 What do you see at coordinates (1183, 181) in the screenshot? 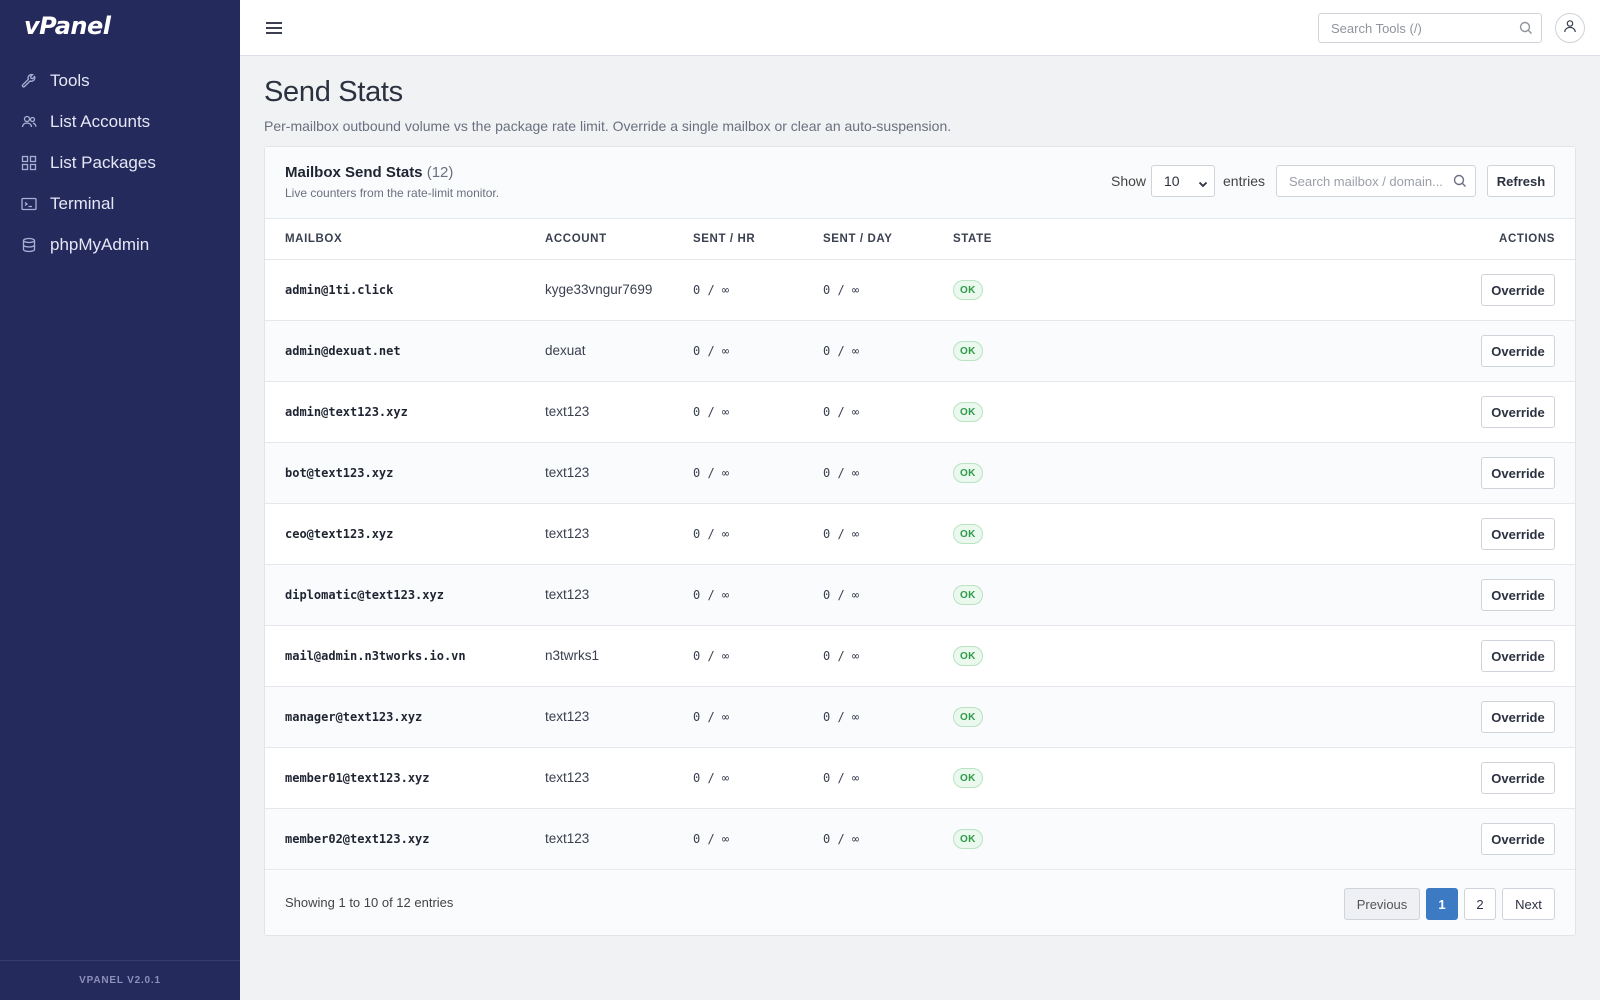
I see `page-size-select: 10` at bounding box center [1183, 181].